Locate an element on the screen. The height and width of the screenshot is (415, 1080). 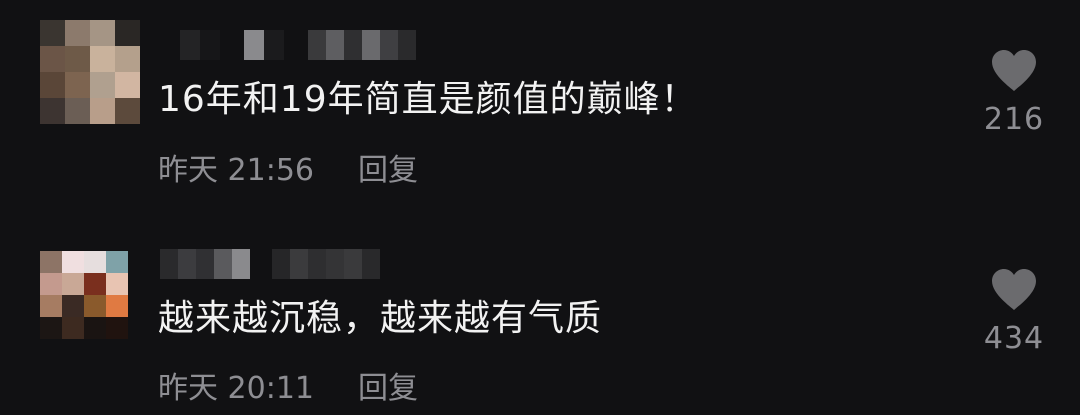
like-count: 434 is located at coordinates (1014, 338).